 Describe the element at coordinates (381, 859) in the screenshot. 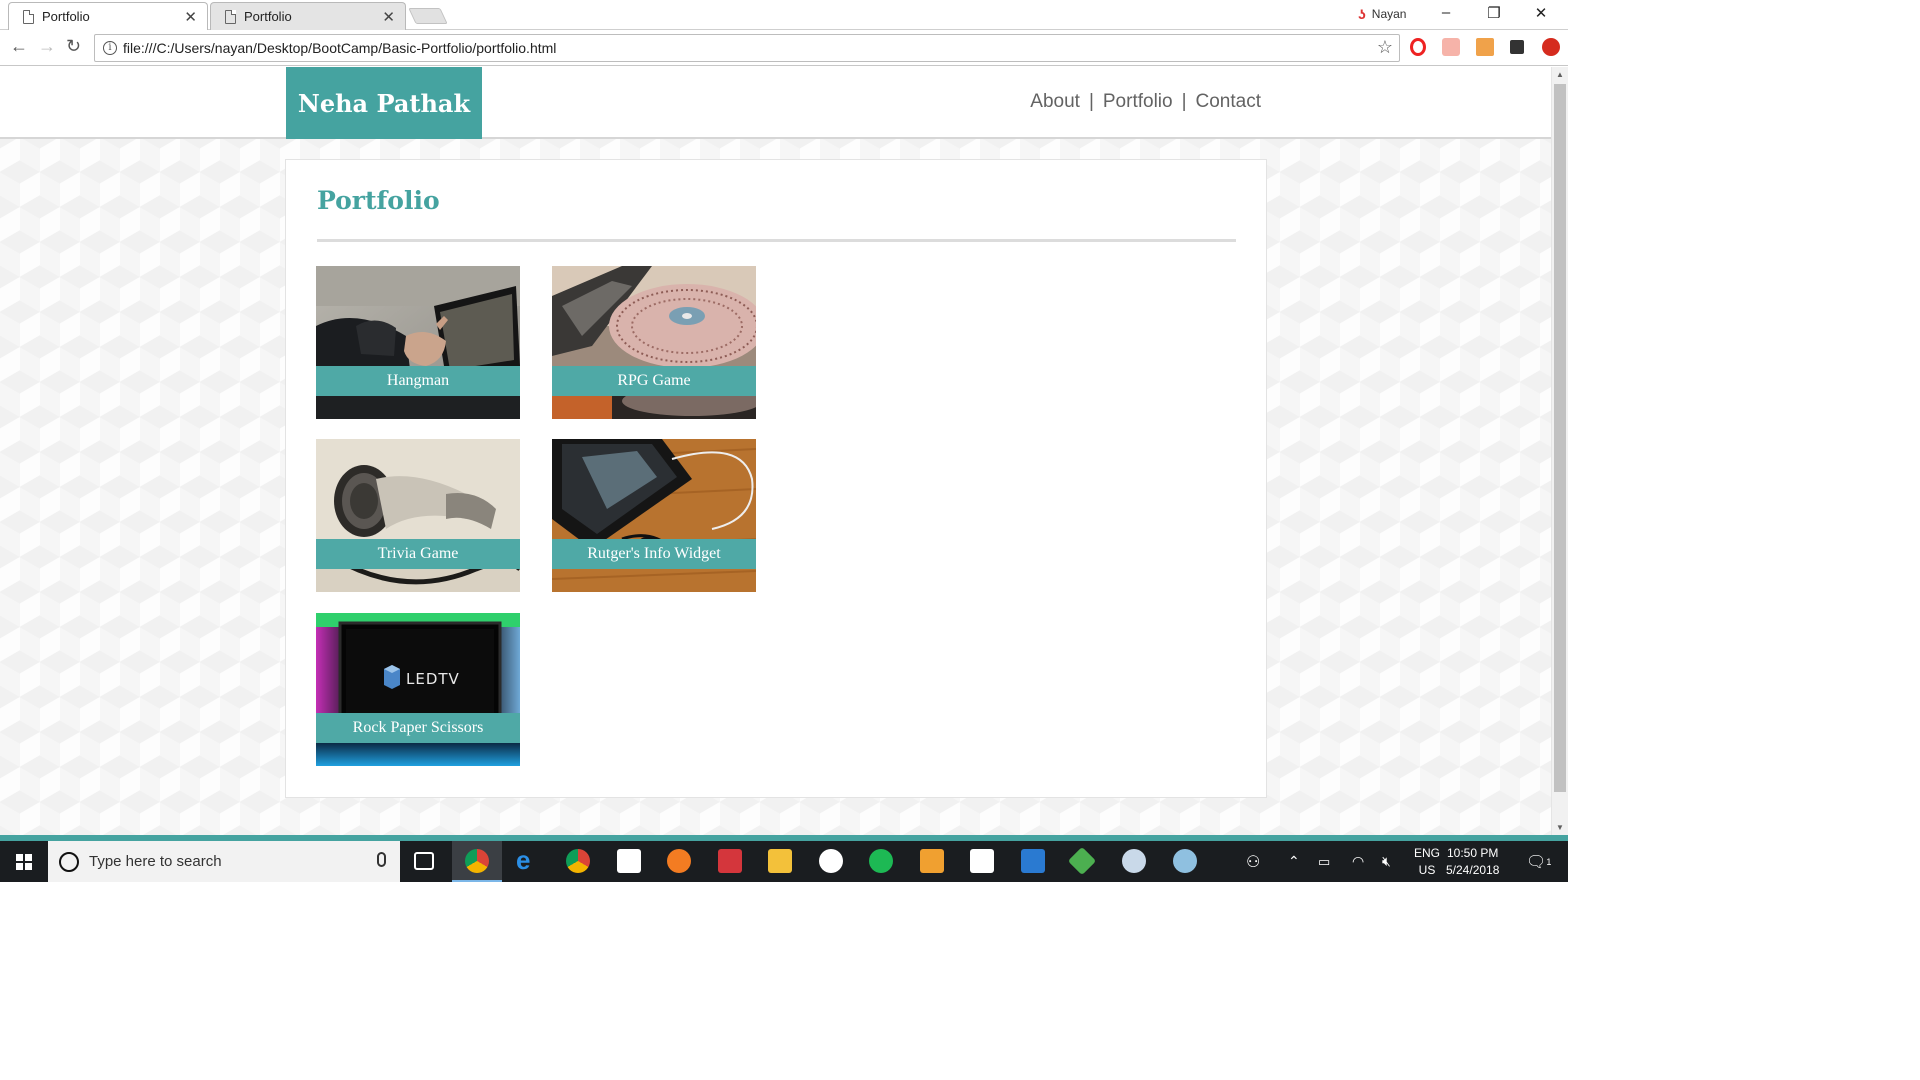

I see `microphone-icon` at that location.